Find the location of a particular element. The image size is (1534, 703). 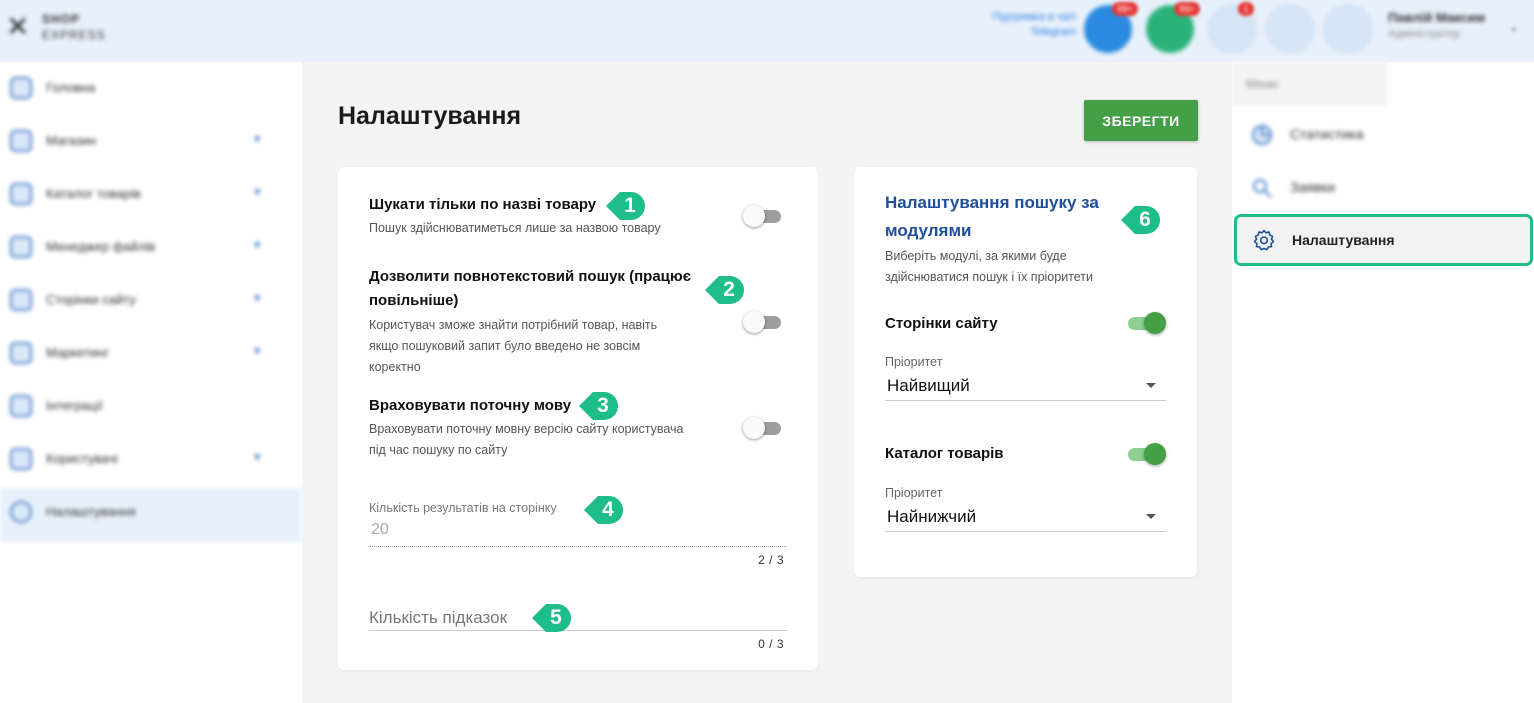

home-icon is located at coordinates (21, 88).